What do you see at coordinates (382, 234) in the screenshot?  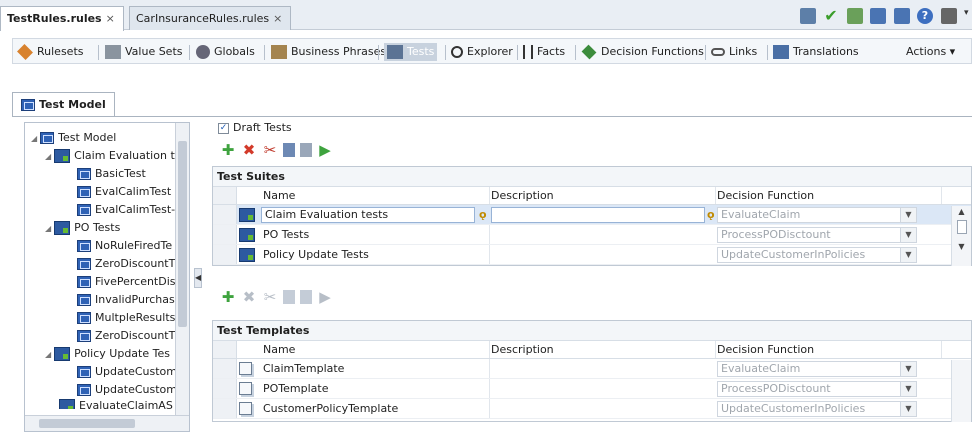 I see `suite-name-cell: PO Tests` at bounding box center [382, 234].